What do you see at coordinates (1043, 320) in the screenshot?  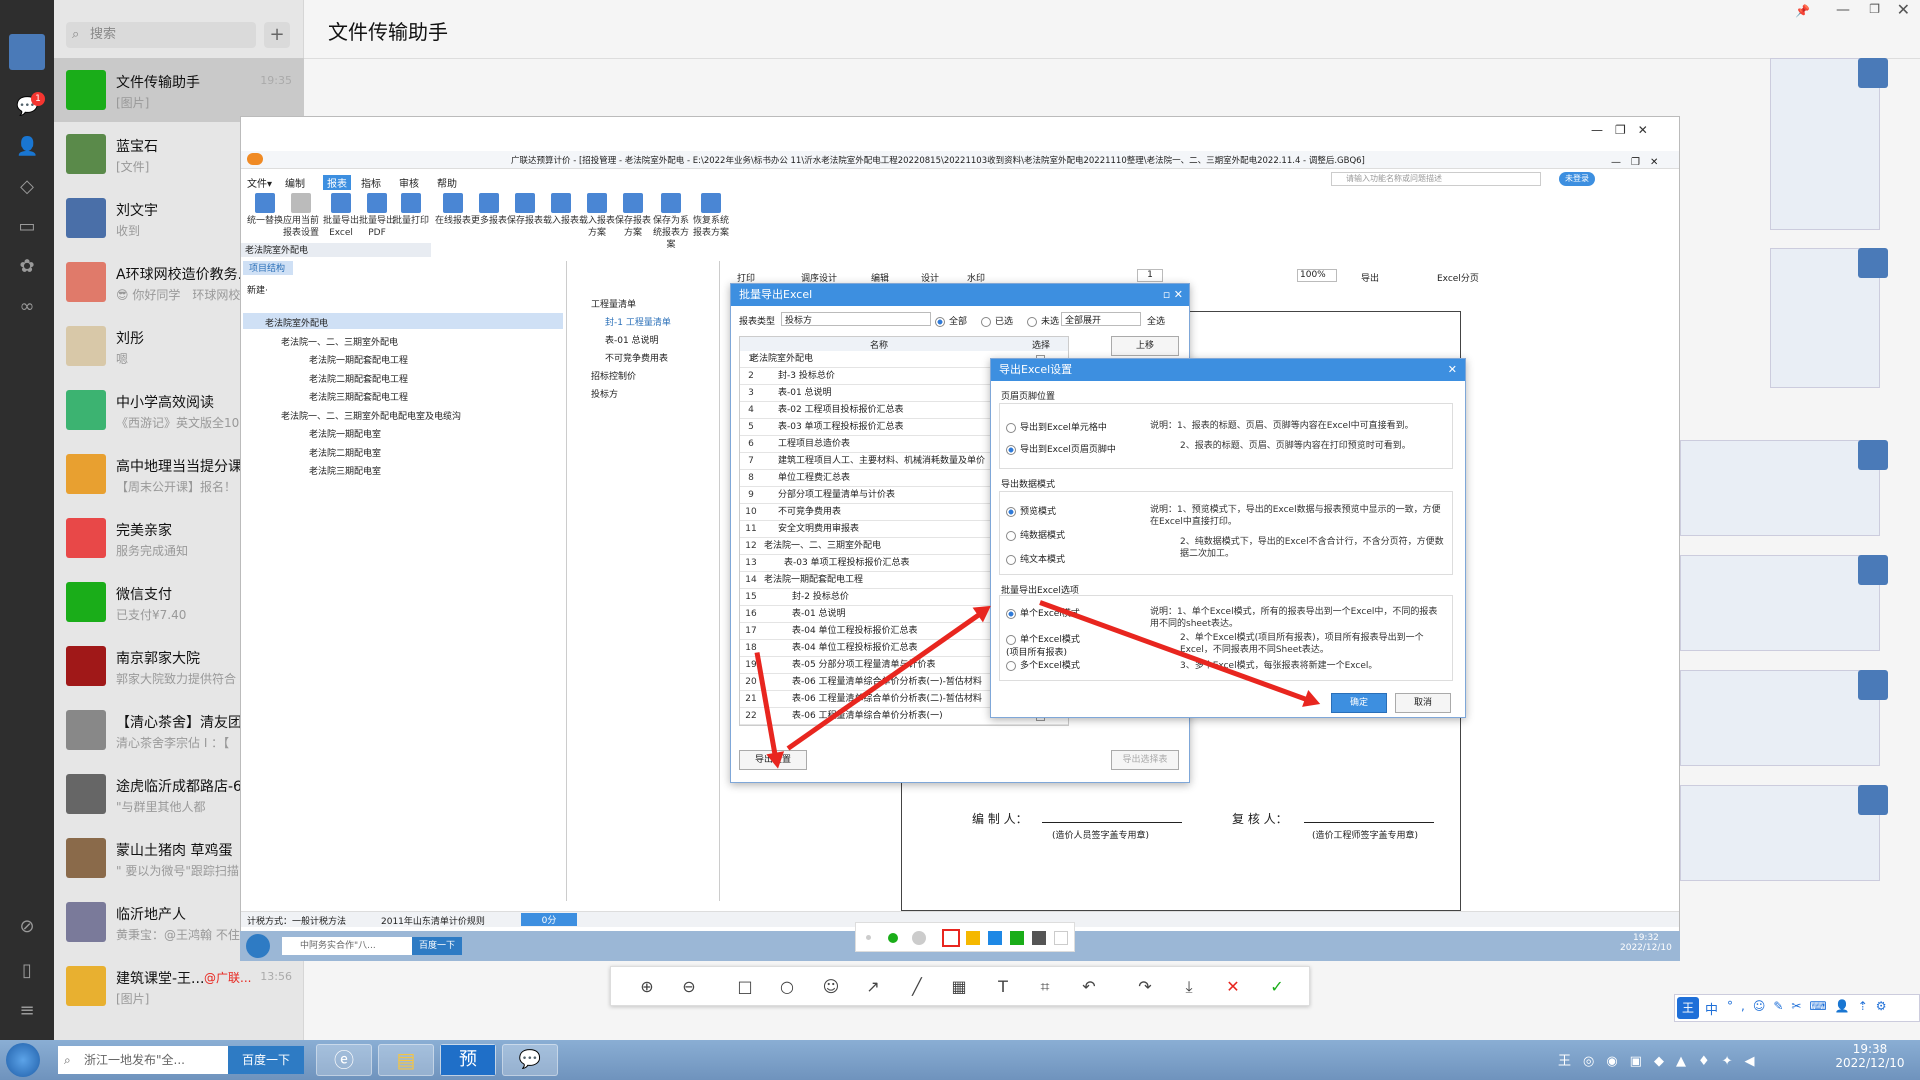 I see `filter-unselected: 未选` at bounding box center [1043, 320].